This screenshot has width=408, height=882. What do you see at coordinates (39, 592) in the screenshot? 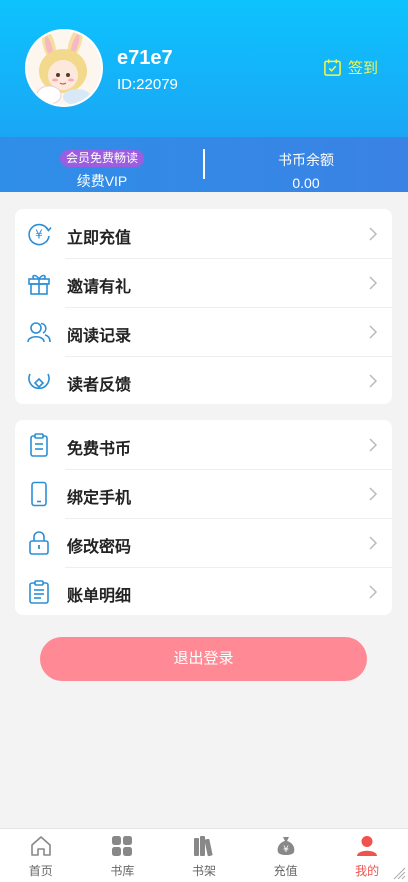
I see `bill-icon` at bounding box center [39, 592].